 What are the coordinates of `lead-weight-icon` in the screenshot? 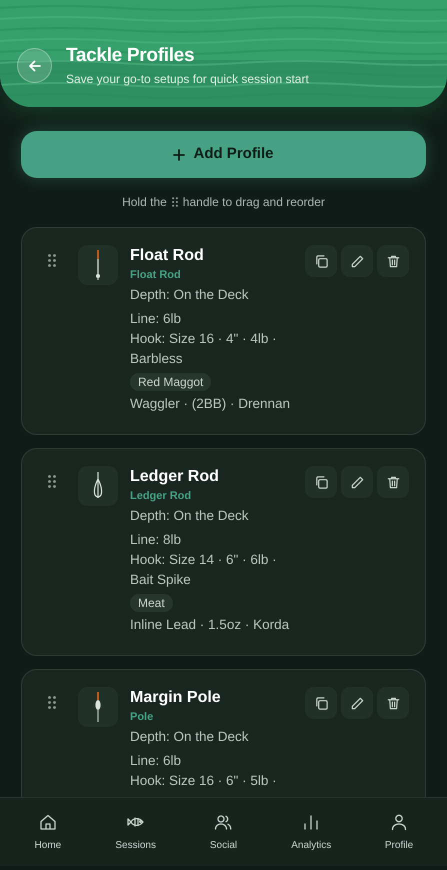 It's located at (98, 486).